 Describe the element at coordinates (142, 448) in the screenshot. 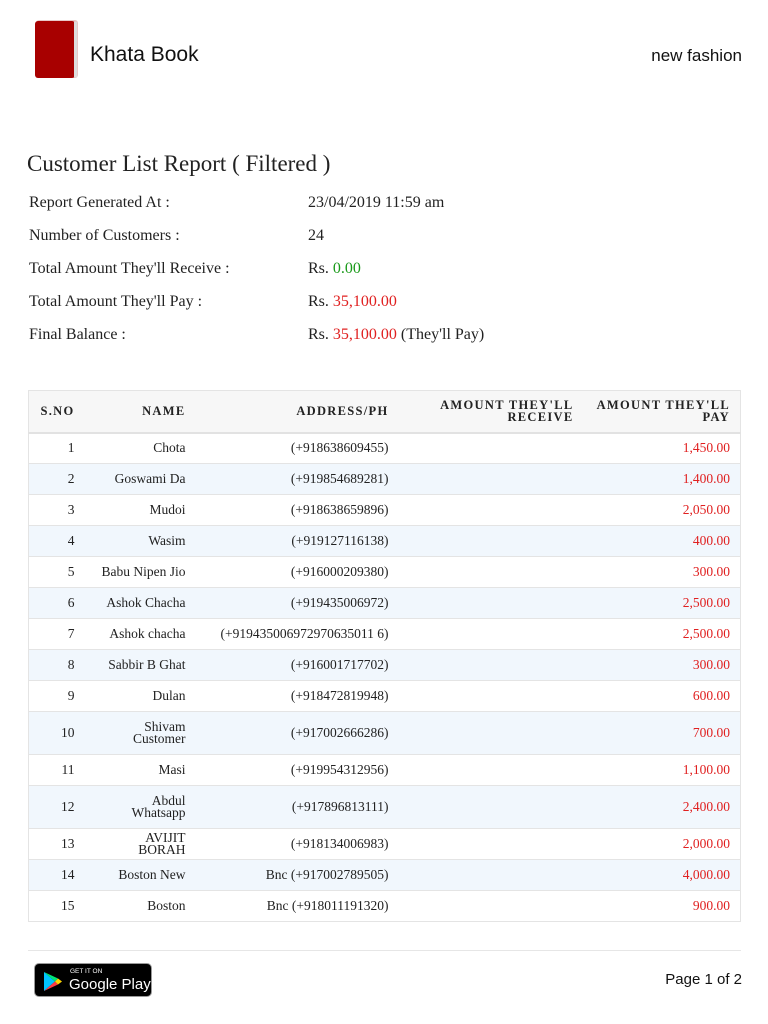

I see `cell-name: Chota` at that location.